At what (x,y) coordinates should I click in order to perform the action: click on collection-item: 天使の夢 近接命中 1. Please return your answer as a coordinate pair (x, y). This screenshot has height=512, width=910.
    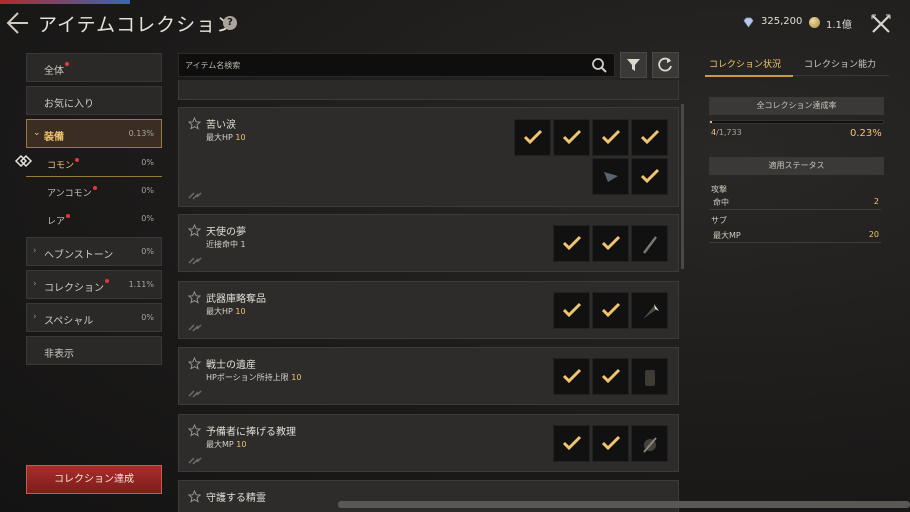
    Looking at the image, I should click on (428, 243).